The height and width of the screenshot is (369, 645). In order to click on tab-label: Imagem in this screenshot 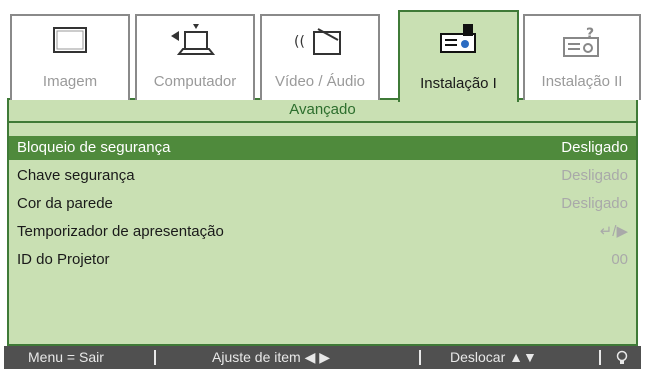, I will do `click(70, 81)`.